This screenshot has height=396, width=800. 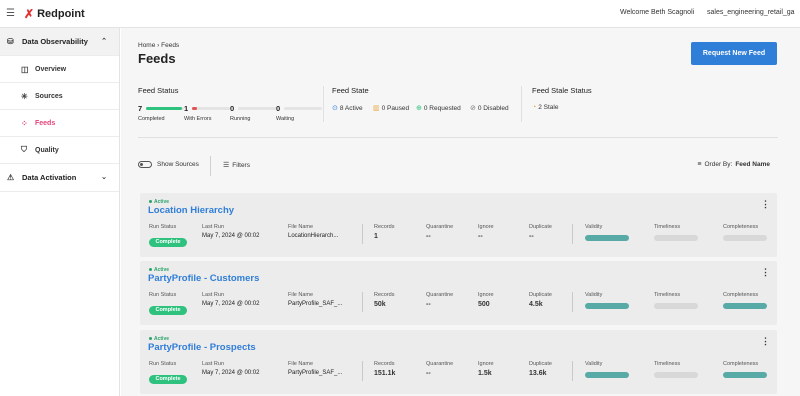 I want to click on request-new-feed-button: Request New Feed, so click(x=734, y=53).